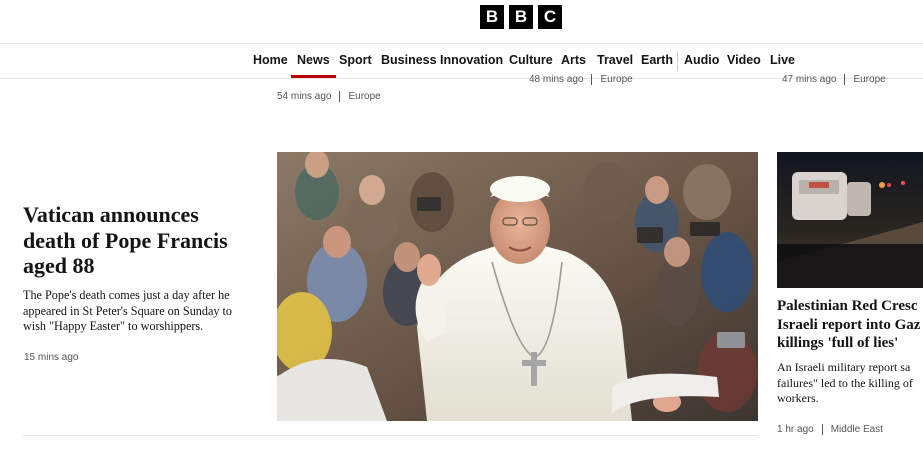  I want to click on side-story-photo, so click(850, 220).